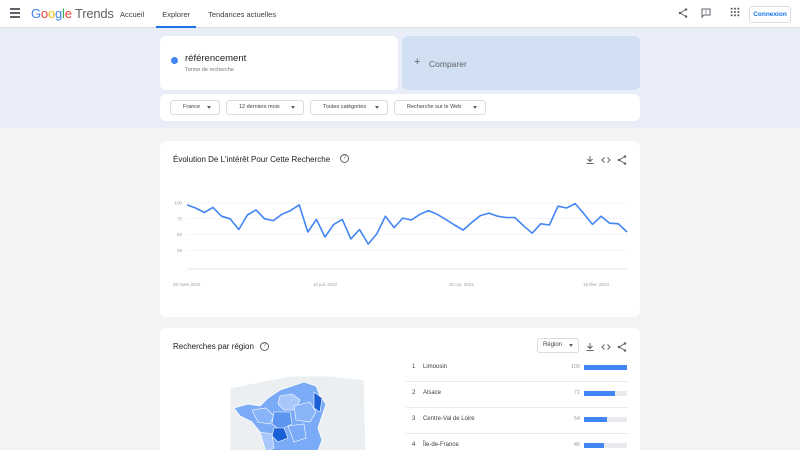 The image size is (800, 450). What do you see at coordinates (187, 284) in the screenshot?
I see `x-tick-label: 20 mars 2022` at bounding box center [187, 284].